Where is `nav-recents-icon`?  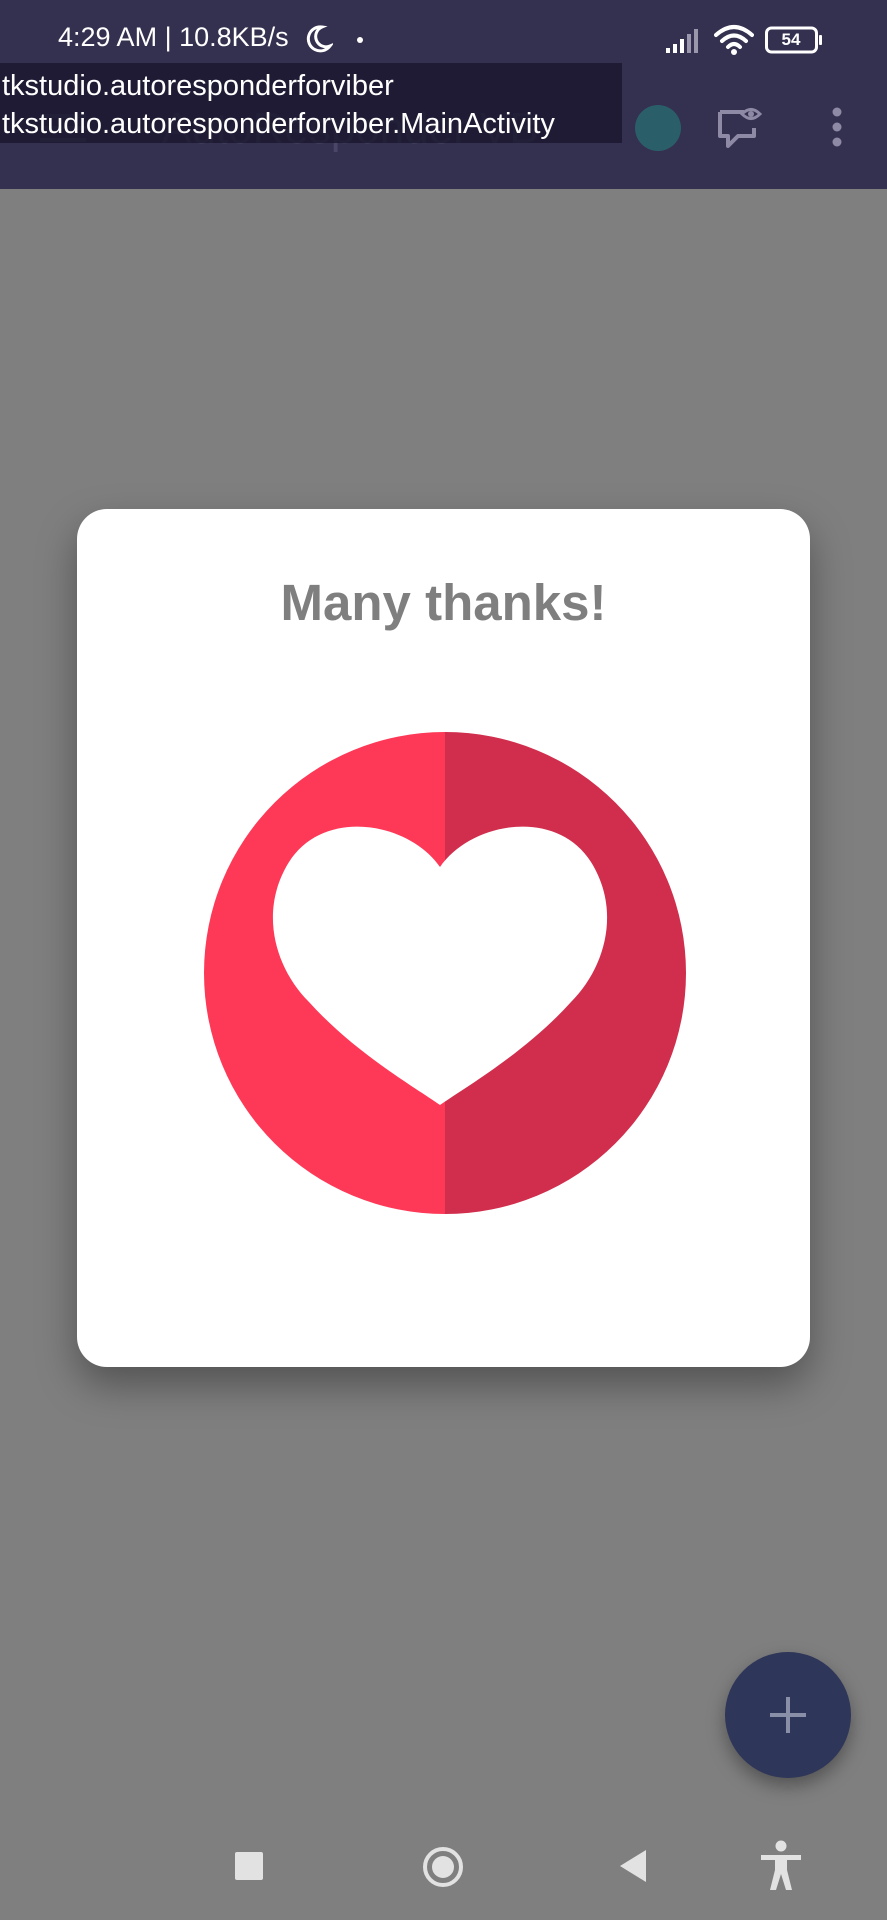 nav-recents-icon is located at coordinates (249, 1866).